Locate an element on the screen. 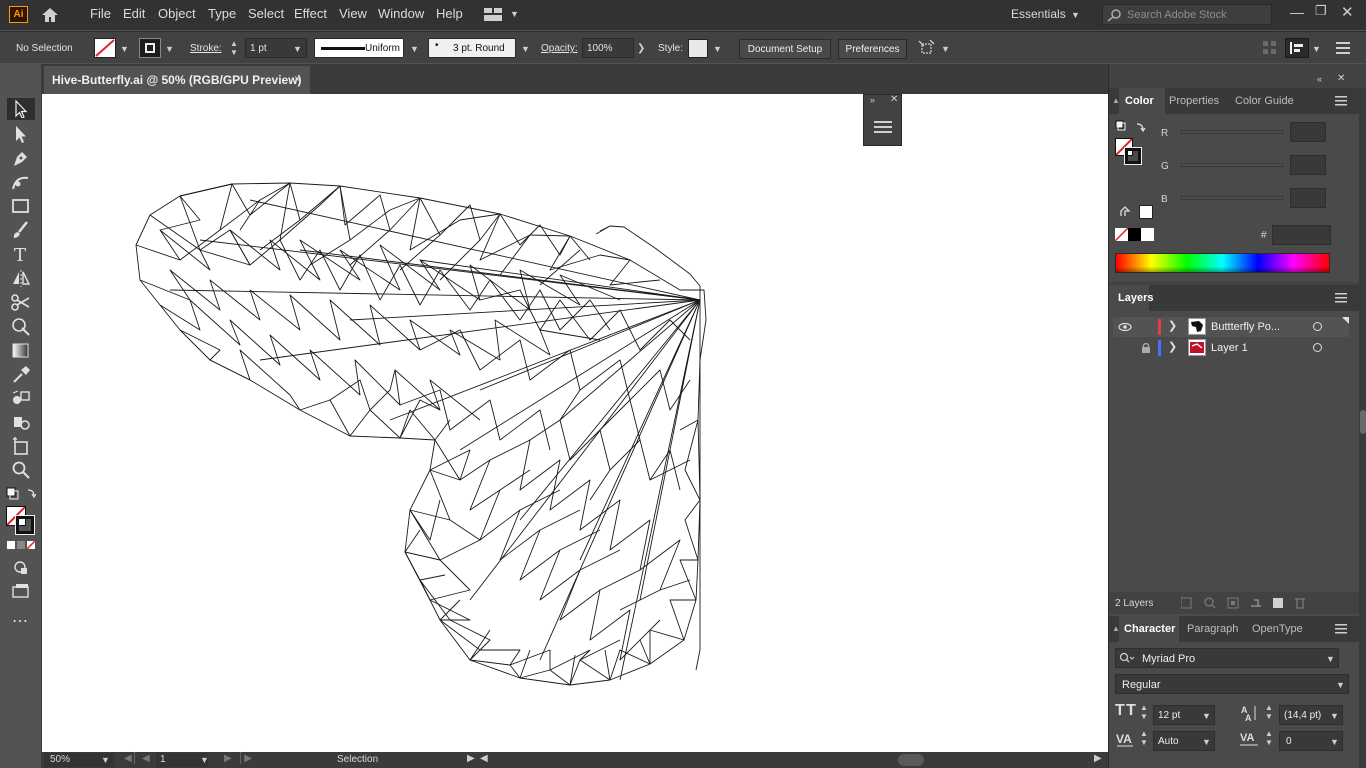  leading-stepper: ▲ ▼ is located at coordinates (1269, 712).